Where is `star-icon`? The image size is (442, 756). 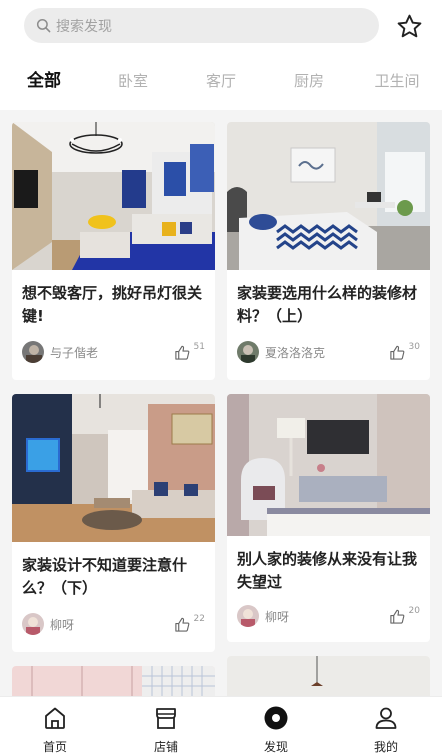
star-icon is located at coordinates (409, 25).